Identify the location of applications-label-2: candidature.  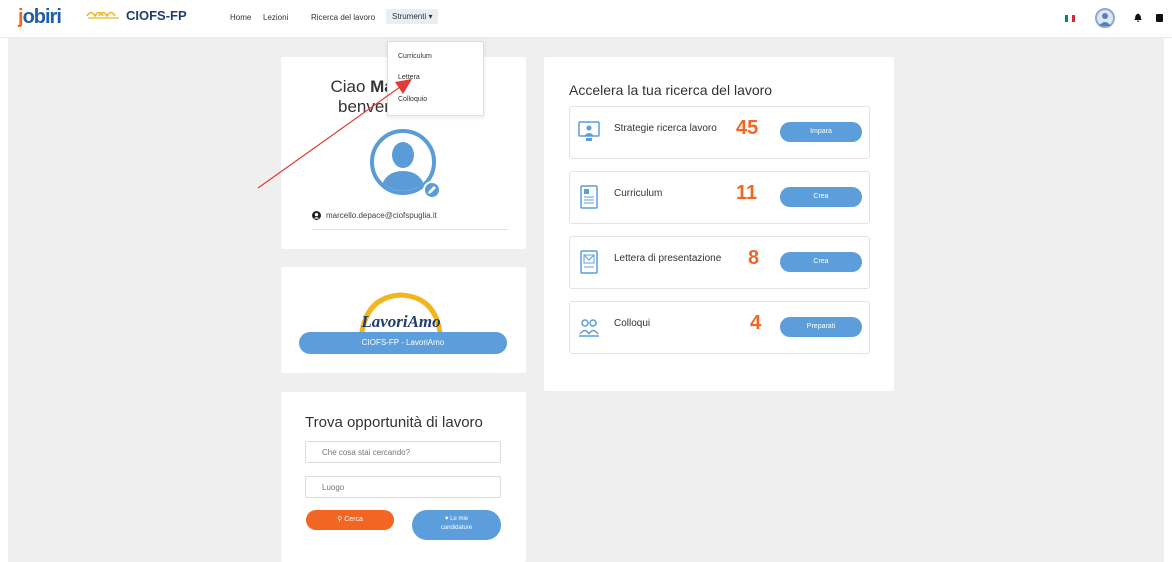
(456, 528).